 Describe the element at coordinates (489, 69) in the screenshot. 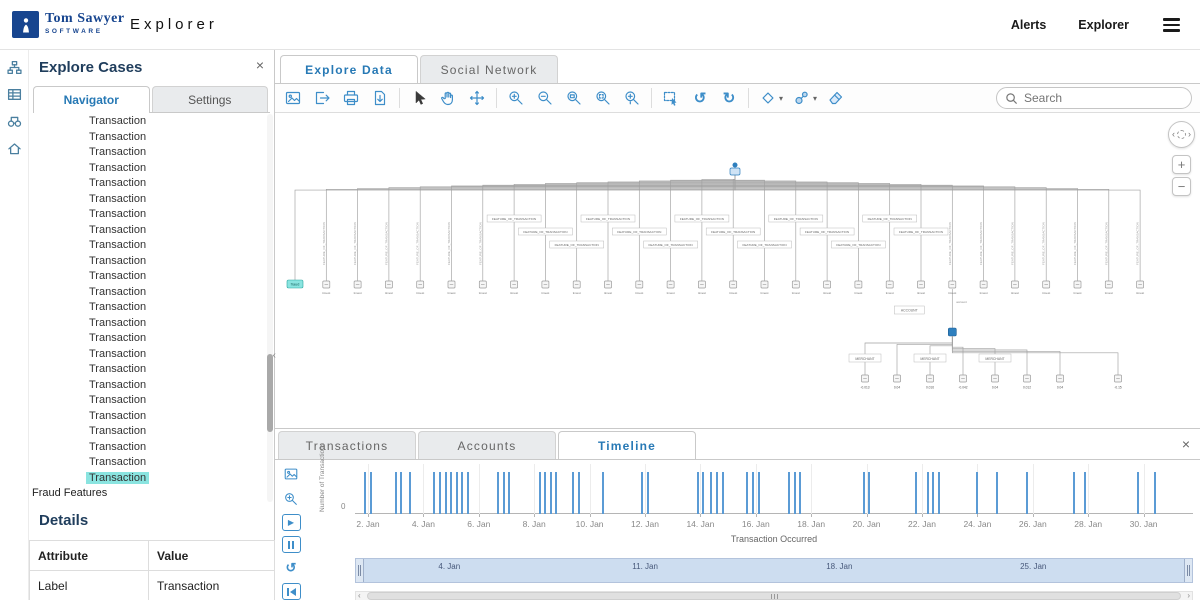

I see `tab-social-network: Social Network` at that location.